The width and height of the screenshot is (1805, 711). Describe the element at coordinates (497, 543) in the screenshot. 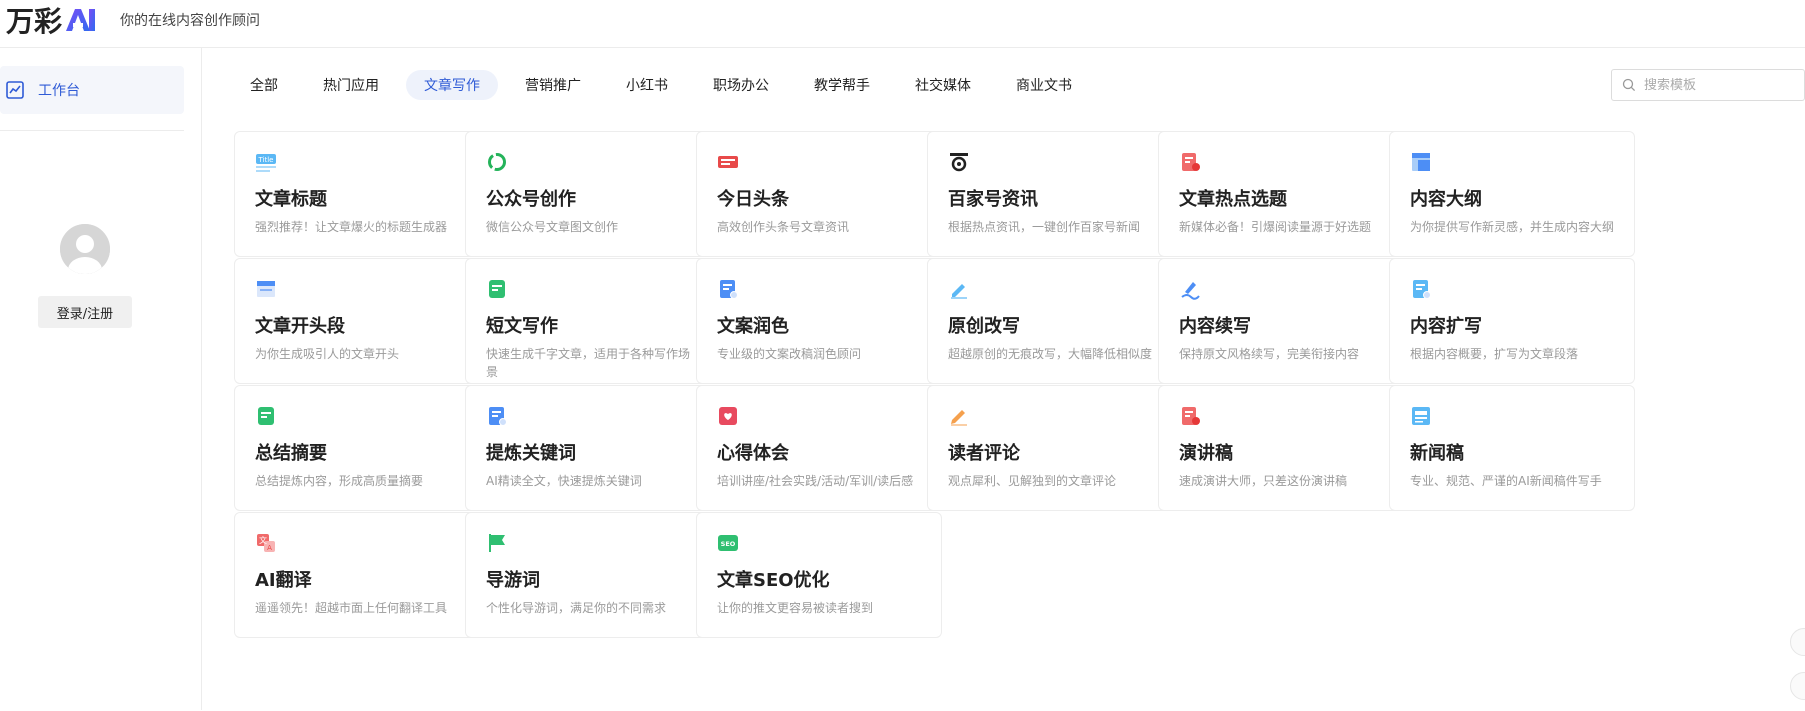

I see `flag-icon` at that location.